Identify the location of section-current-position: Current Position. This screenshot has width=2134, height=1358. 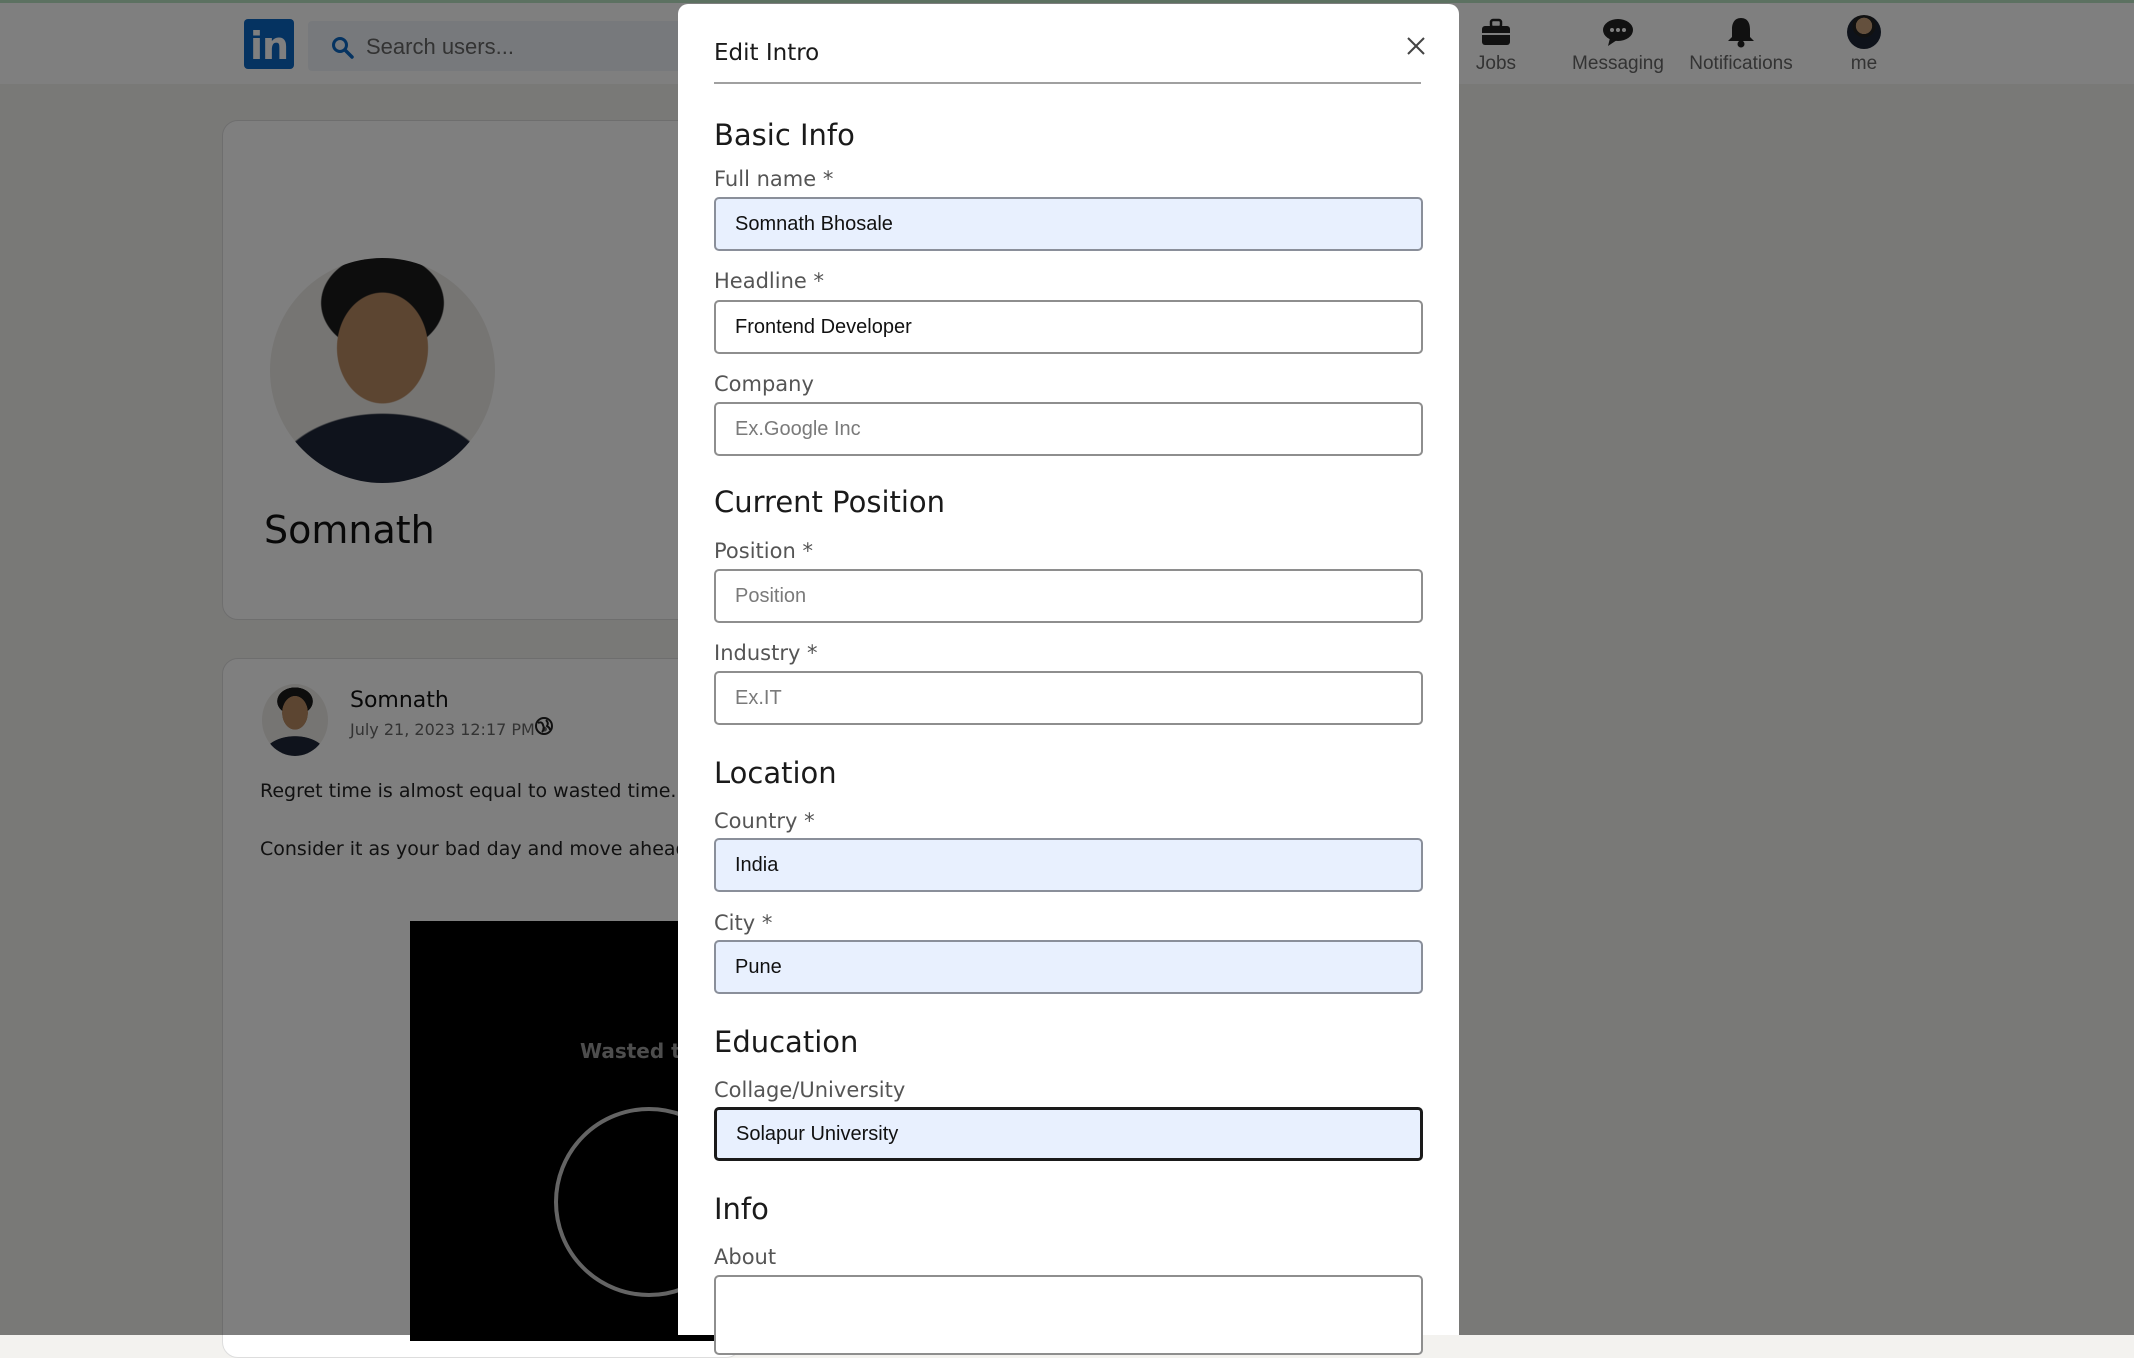
(830, 502).